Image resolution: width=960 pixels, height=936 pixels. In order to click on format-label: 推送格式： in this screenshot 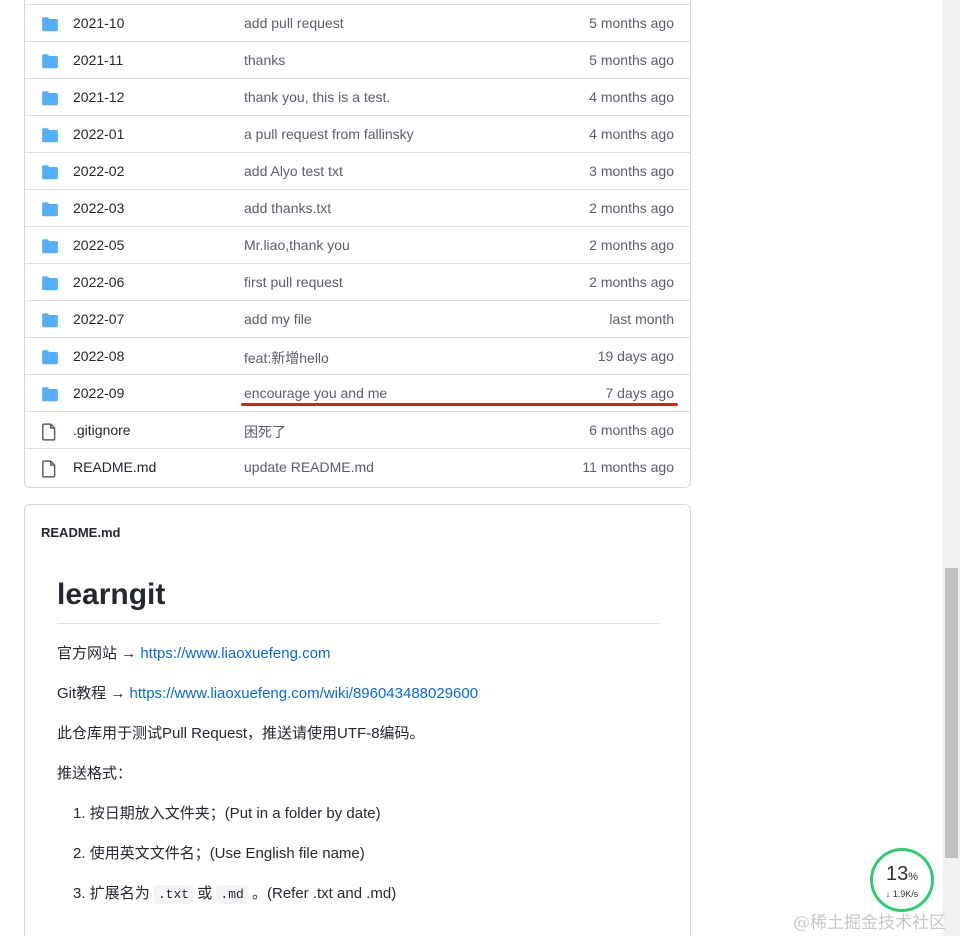, I will do `click(95, 773)`.